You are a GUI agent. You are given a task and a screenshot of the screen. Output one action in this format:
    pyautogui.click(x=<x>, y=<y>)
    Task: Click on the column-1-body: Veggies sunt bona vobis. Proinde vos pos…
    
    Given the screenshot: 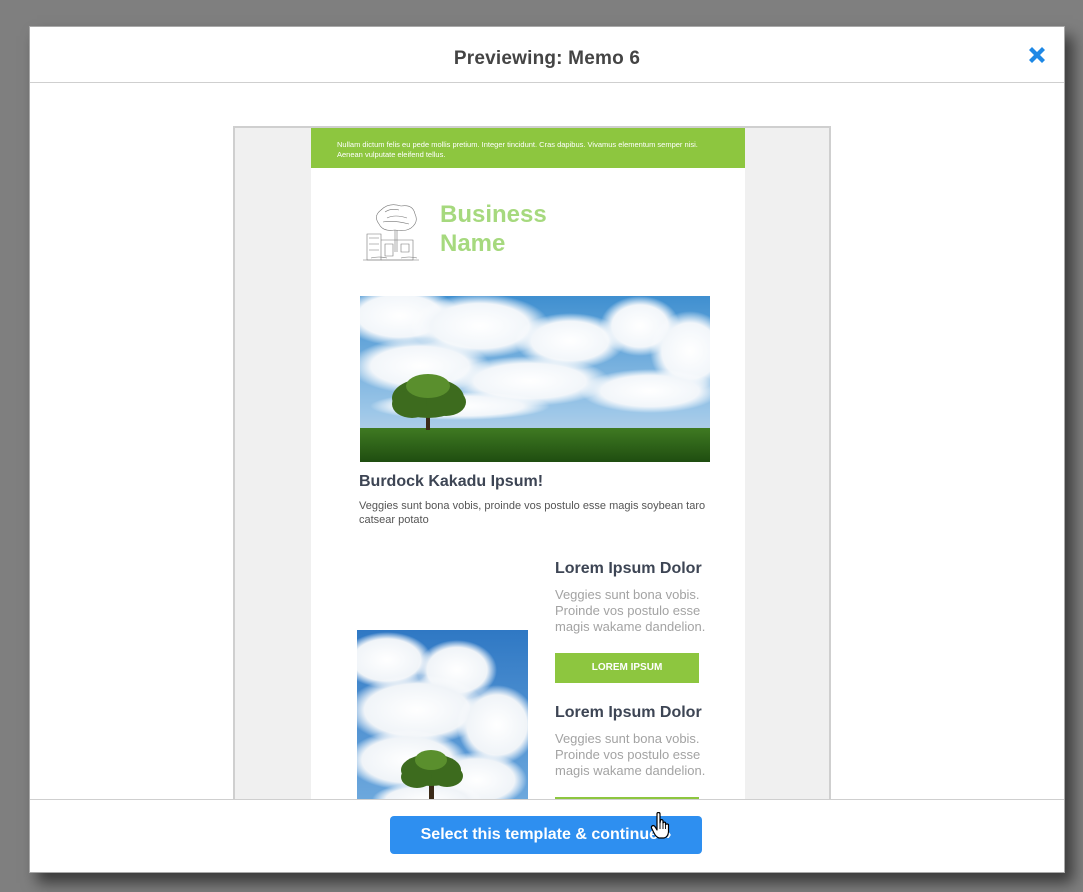 What is the action you would take?
    pyautogui.click(x=630, y=610)
    